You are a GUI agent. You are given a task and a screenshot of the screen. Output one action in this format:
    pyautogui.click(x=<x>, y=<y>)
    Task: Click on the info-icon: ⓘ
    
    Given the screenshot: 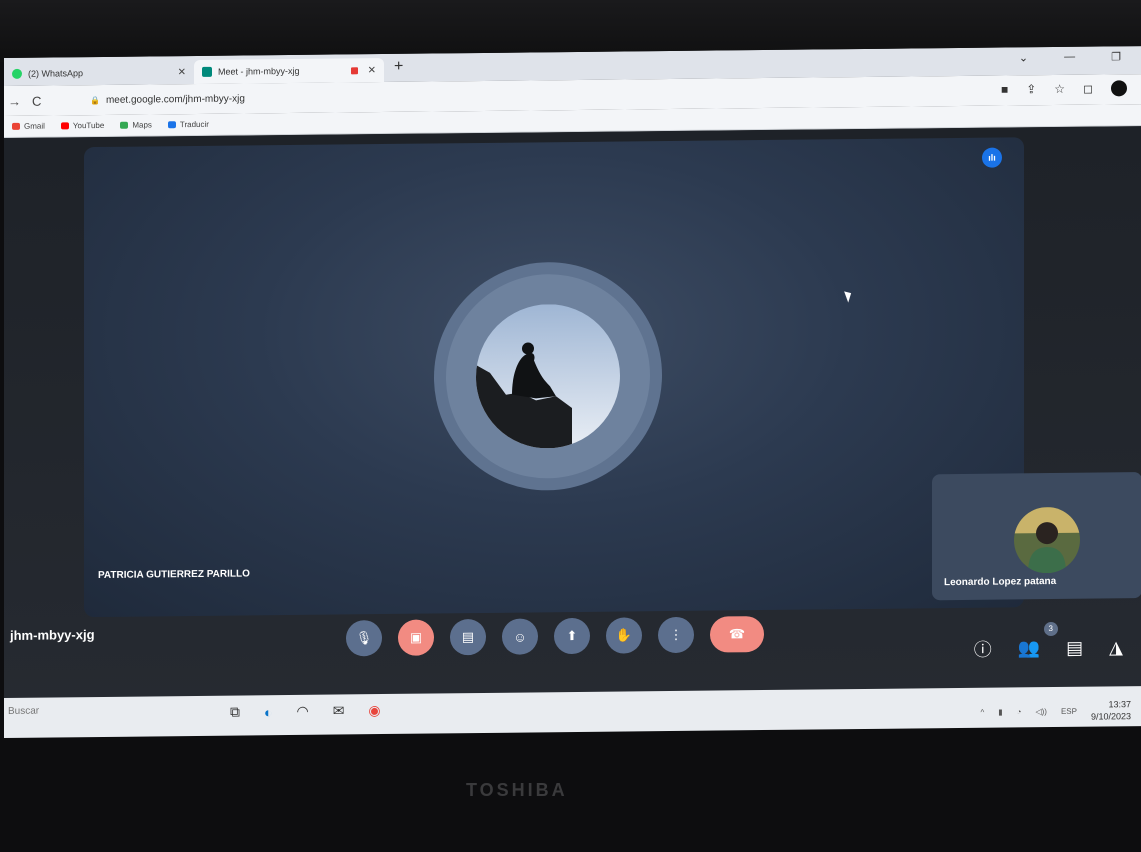 What is the action you would take?
    pyautogui.click(x=983, y=649)
    